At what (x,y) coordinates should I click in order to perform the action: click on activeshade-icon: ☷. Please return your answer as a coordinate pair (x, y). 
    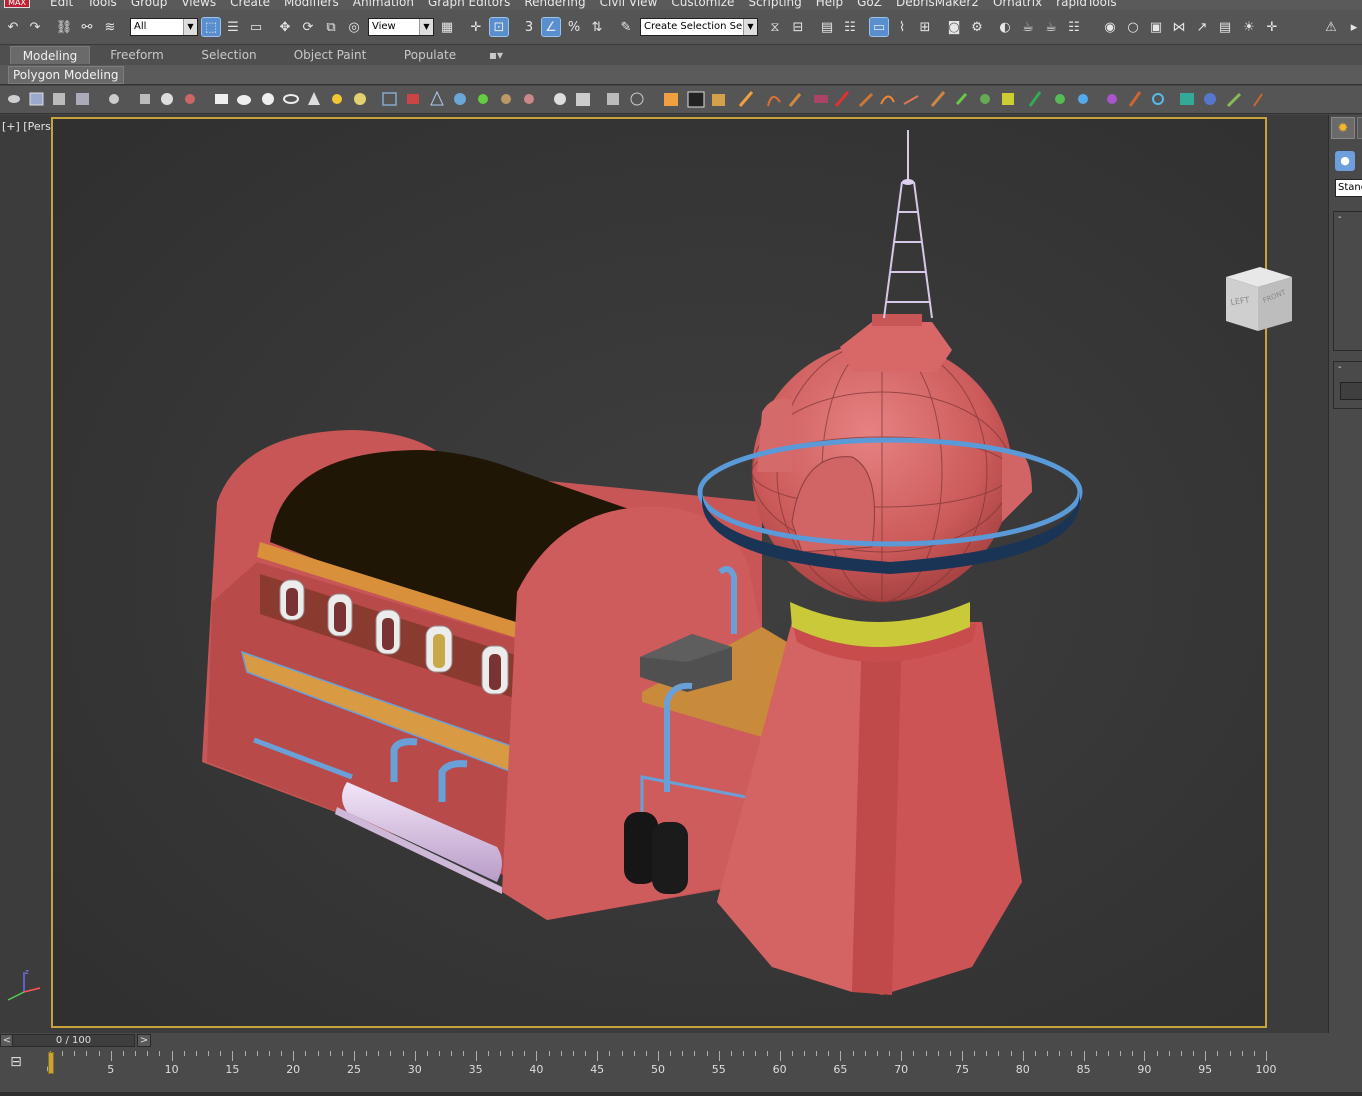
    Looking at the image, I should click on (1074, 27).